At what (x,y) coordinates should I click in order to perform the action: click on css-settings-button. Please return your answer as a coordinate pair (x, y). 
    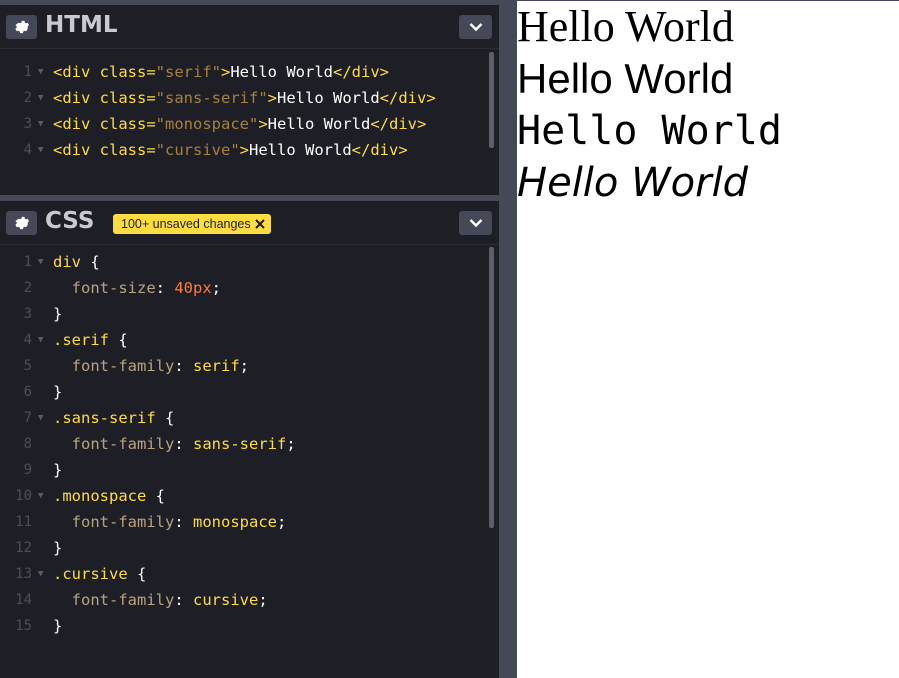
    Looking at the image, I should click on (21, 223).